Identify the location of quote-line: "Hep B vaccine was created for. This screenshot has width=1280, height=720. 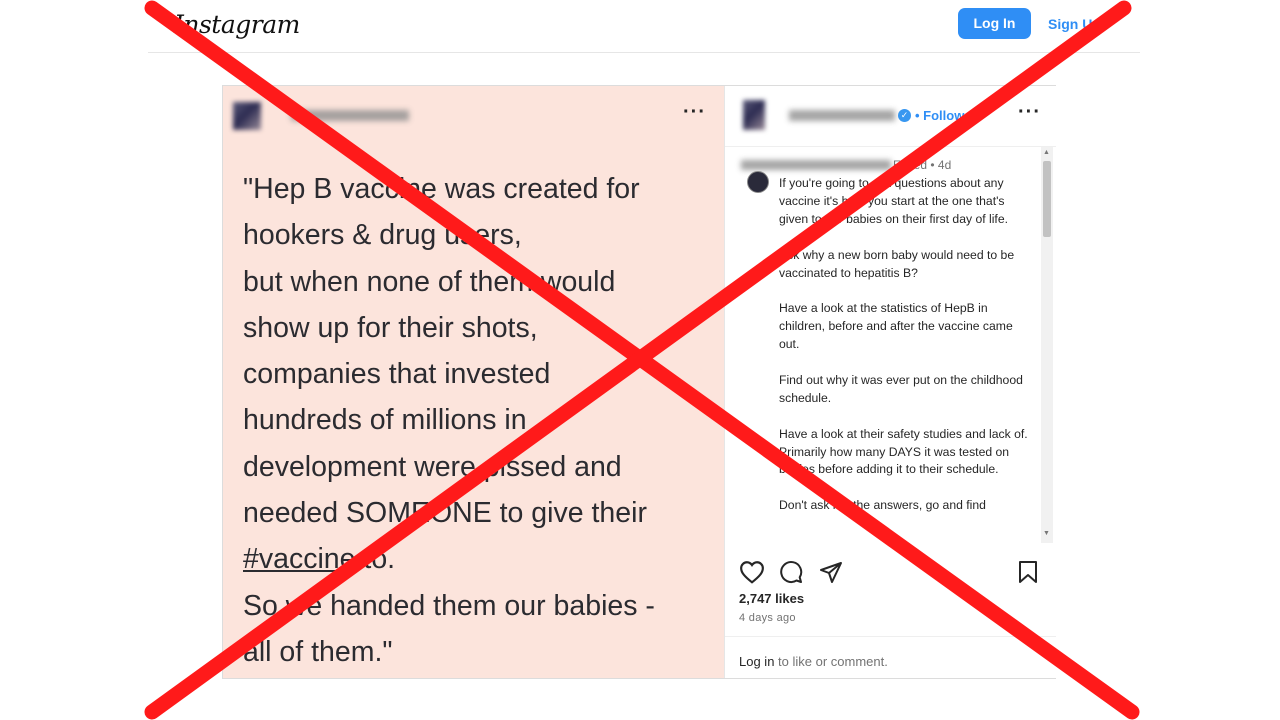
(441, 189).